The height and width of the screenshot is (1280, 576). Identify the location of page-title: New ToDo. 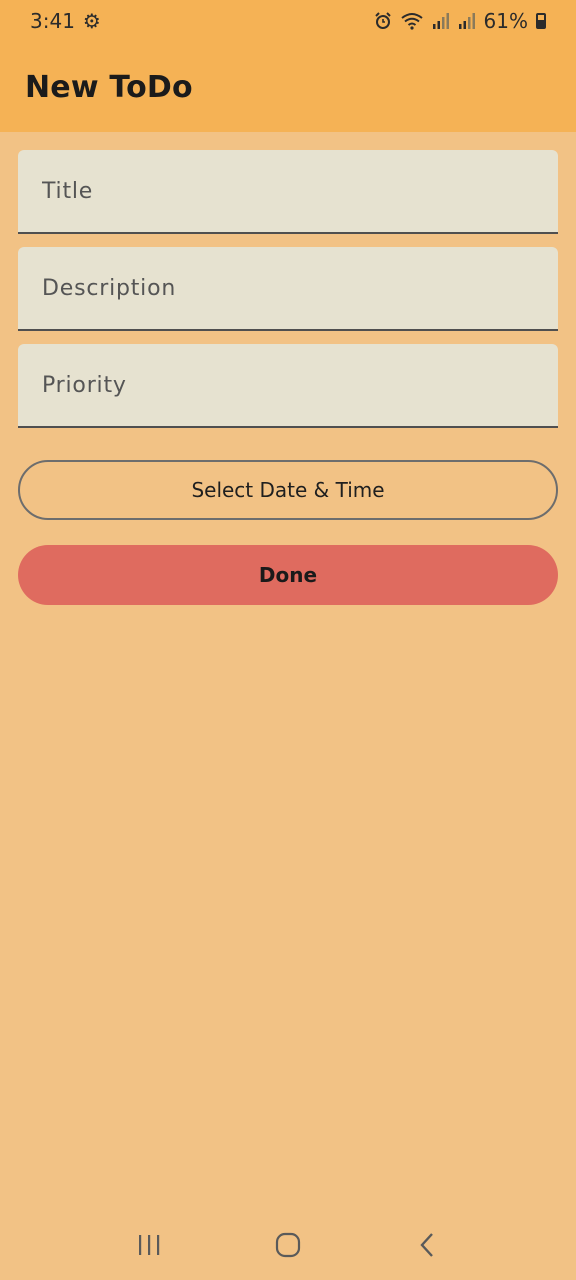
(109, 87).